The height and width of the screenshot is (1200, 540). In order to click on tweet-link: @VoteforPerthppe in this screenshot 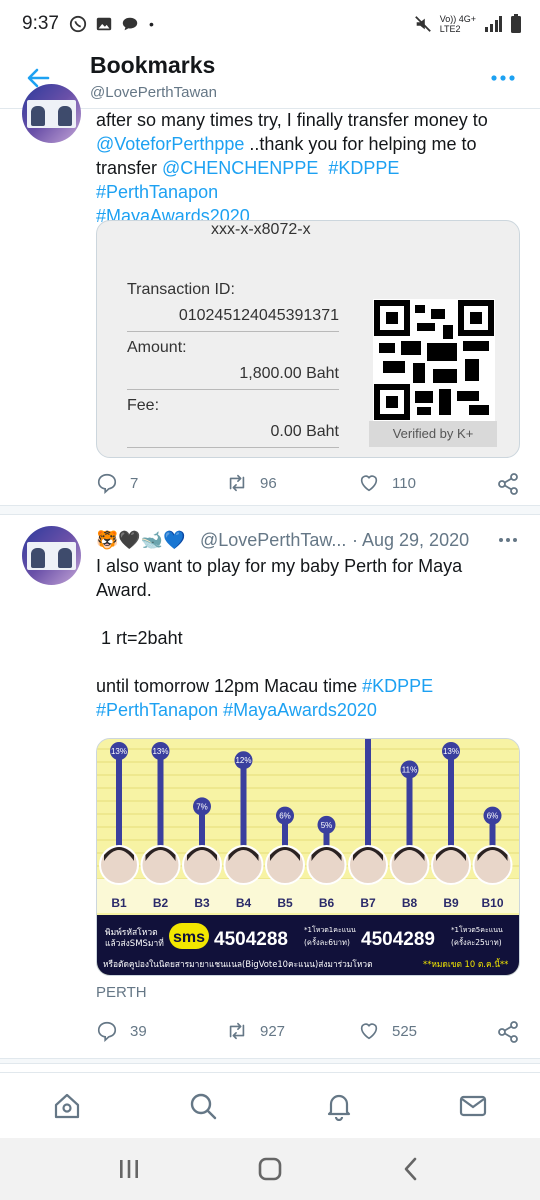, I will do `click(170, 144)`.